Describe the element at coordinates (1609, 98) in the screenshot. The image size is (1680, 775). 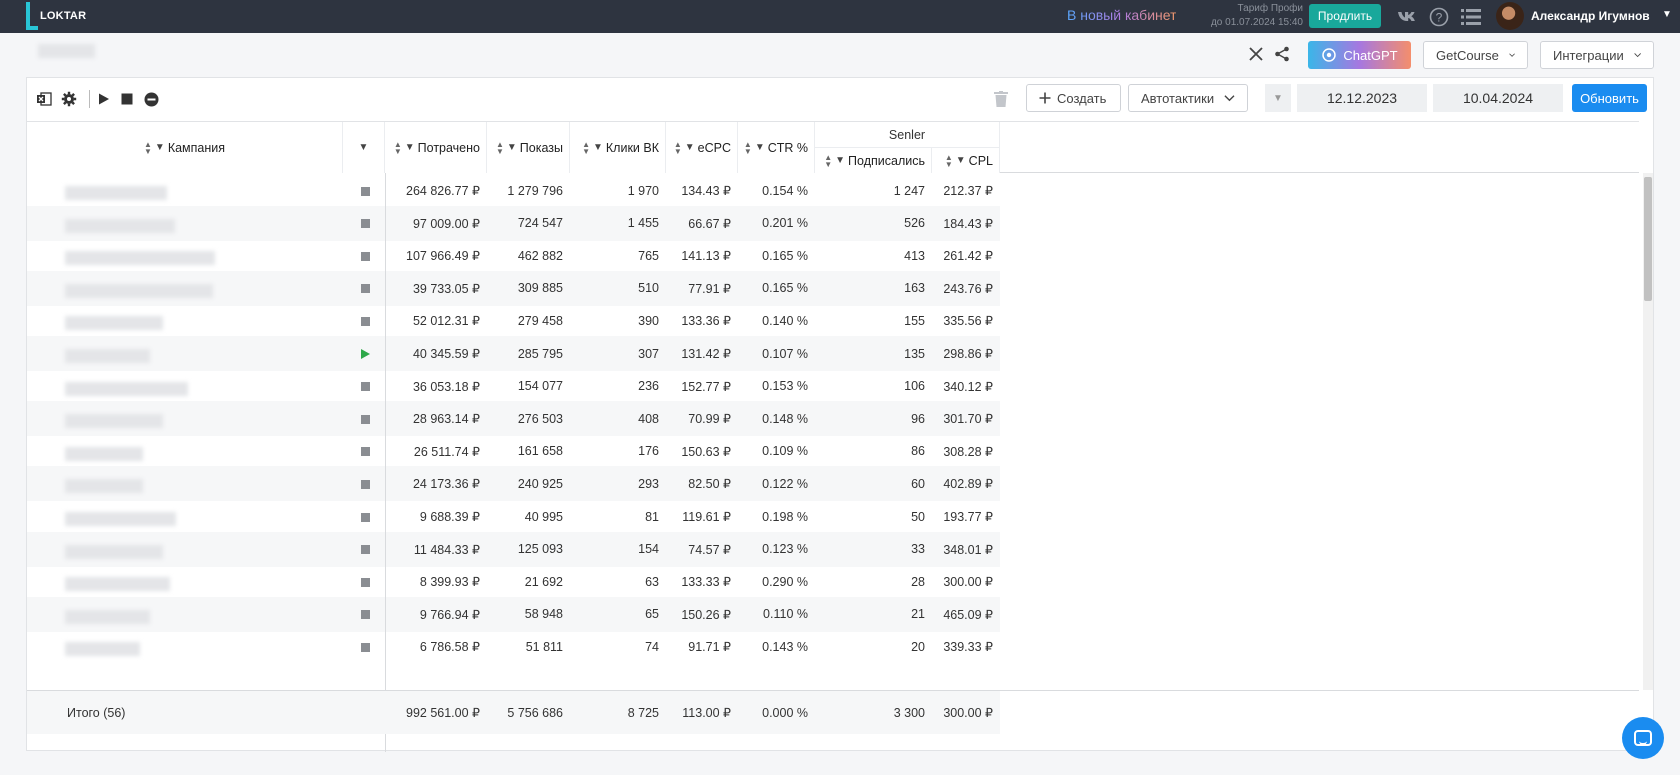
I see `refresh-button: Обновить` at that location.